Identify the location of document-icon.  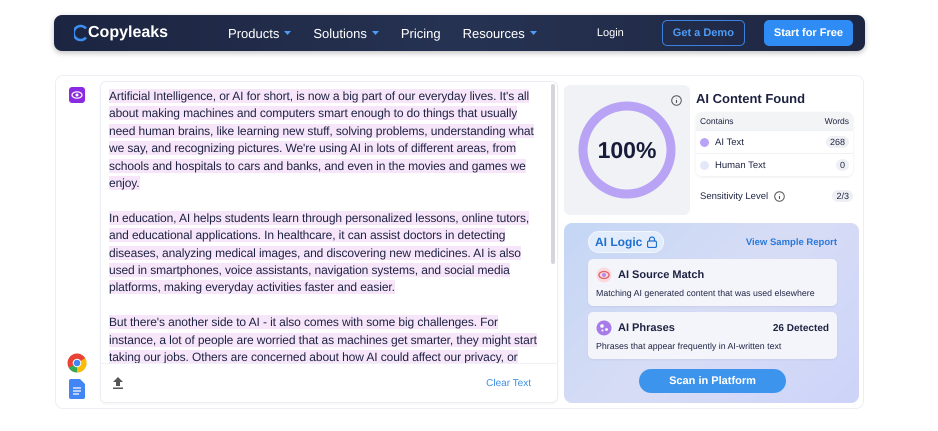
(77, 389).